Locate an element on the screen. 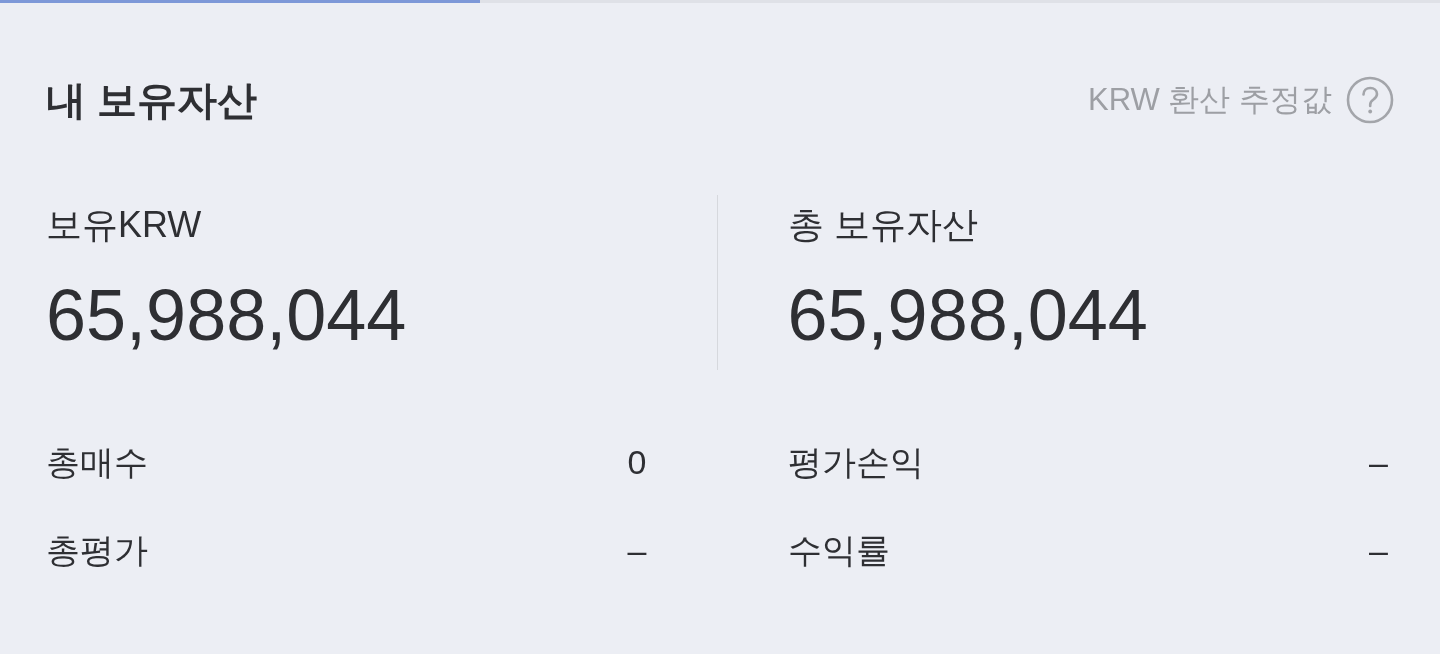 This screenshot has width=1440, height=654. section-title: 내 보유자산 is located at coordinates (152, 100).